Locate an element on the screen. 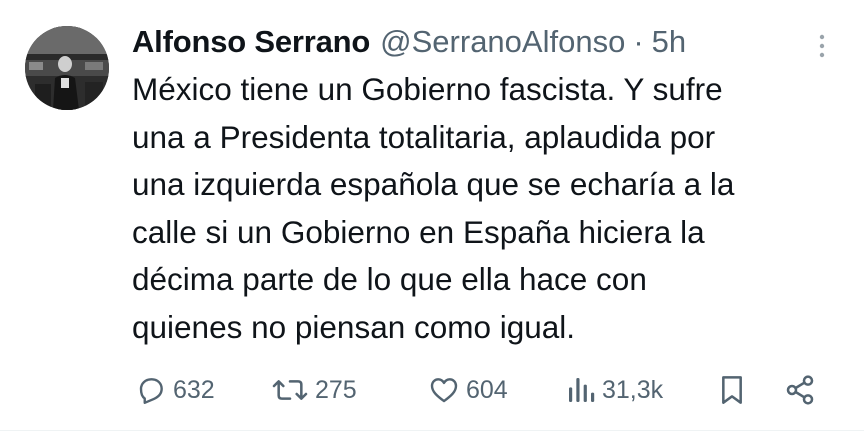 This screenshot has width=864, height=433. author-avatar is located at coordinates (67, 68).